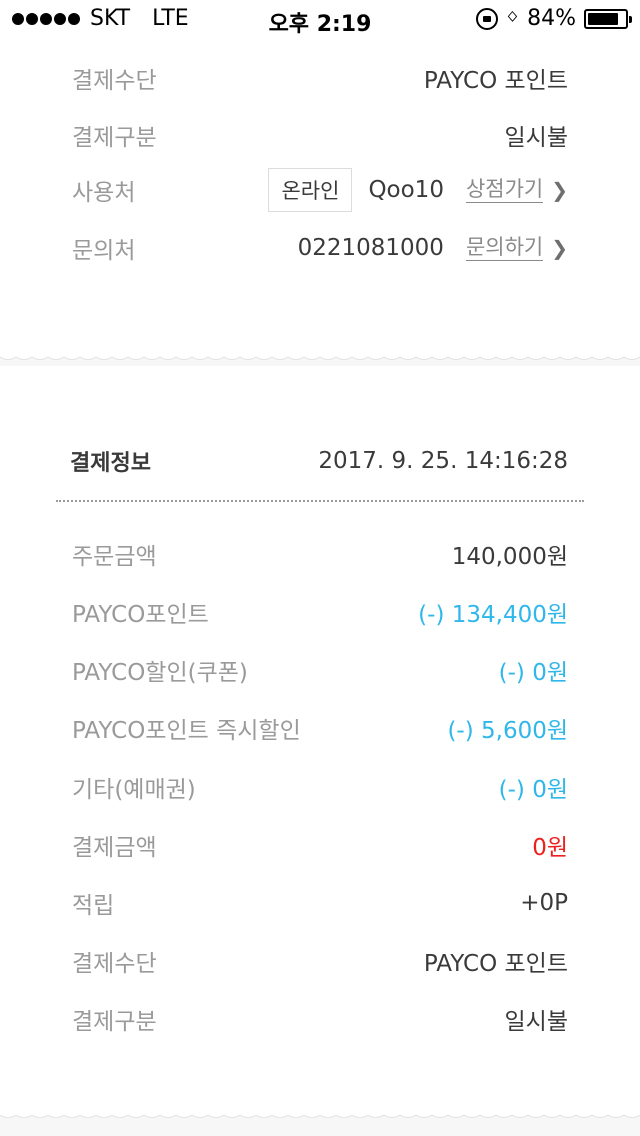 The width and height of the screenshot is (640, 1136). What do you see at coordinates (544, 903) in the screenshot?
I see `row-value: +0P` at bounding box center [544, 903].